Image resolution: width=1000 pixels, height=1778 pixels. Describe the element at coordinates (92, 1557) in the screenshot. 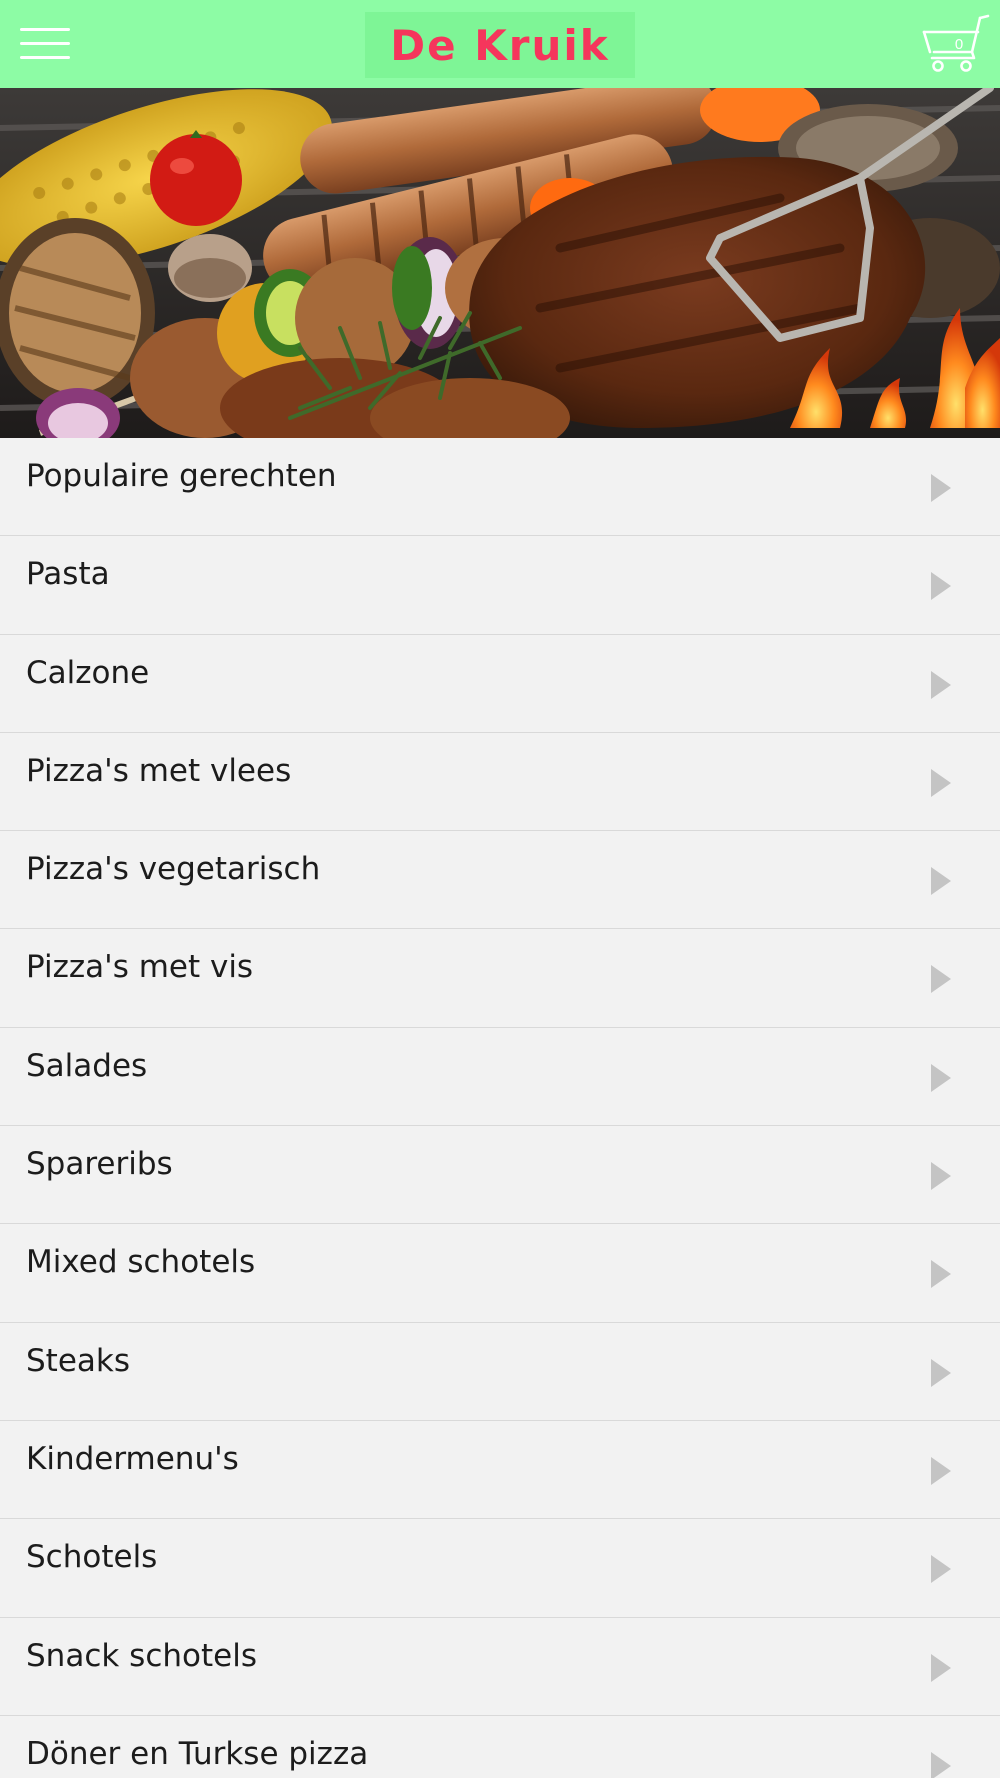

I see `category-label: Schotels` at that location.